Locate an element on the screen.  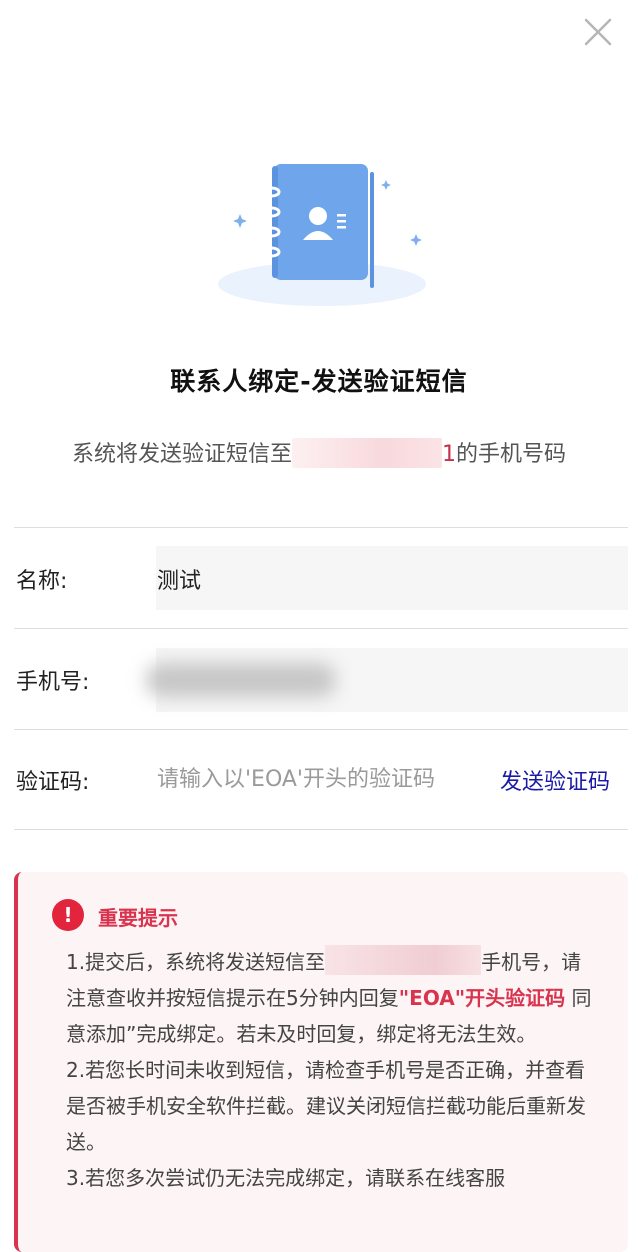
name-label: 名称: is located at coordinates (42, 581).